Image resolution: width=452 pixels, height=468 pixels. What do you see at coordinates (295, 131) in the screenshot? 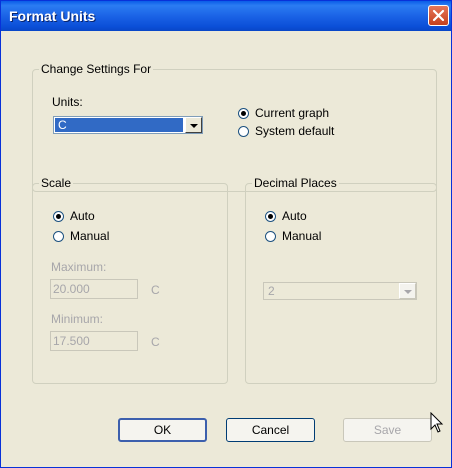
I see `radio-system-default-label: System default` at bounding box center [295, 131].